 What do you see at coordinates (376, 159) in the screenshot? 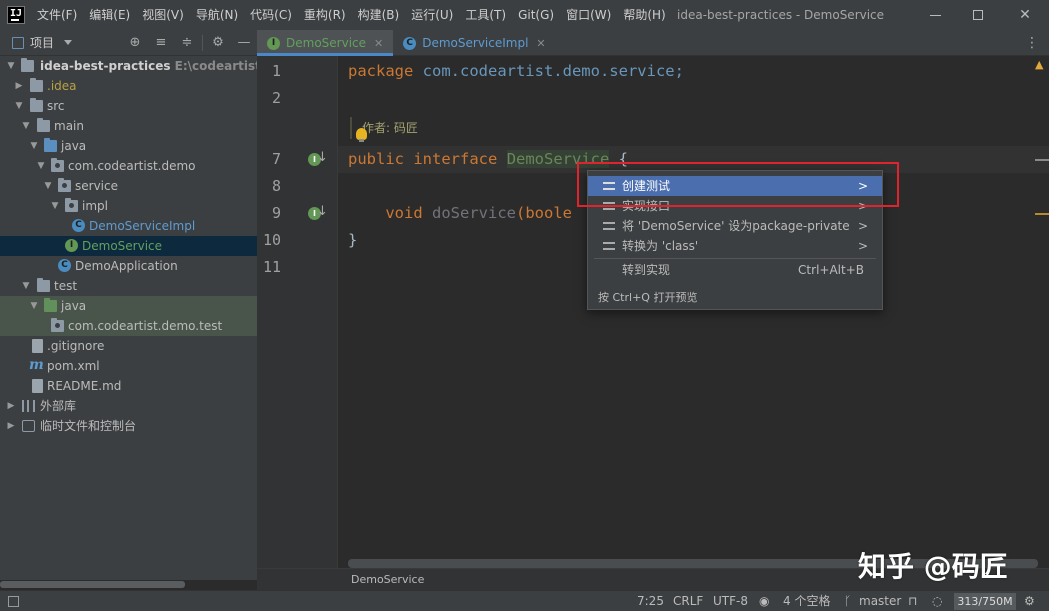
I see `keyword-public: public` at bounding box center [376, 159].